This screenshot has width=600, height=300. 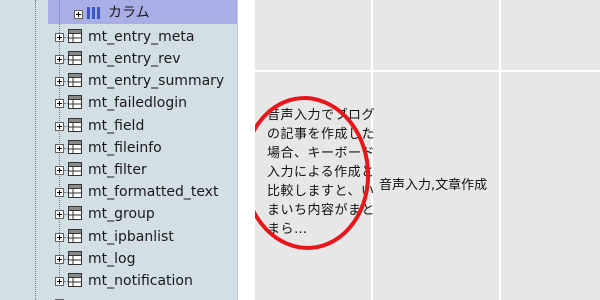 I want to click on tree-item-table: mt_filter, so click(x=118, y=170).